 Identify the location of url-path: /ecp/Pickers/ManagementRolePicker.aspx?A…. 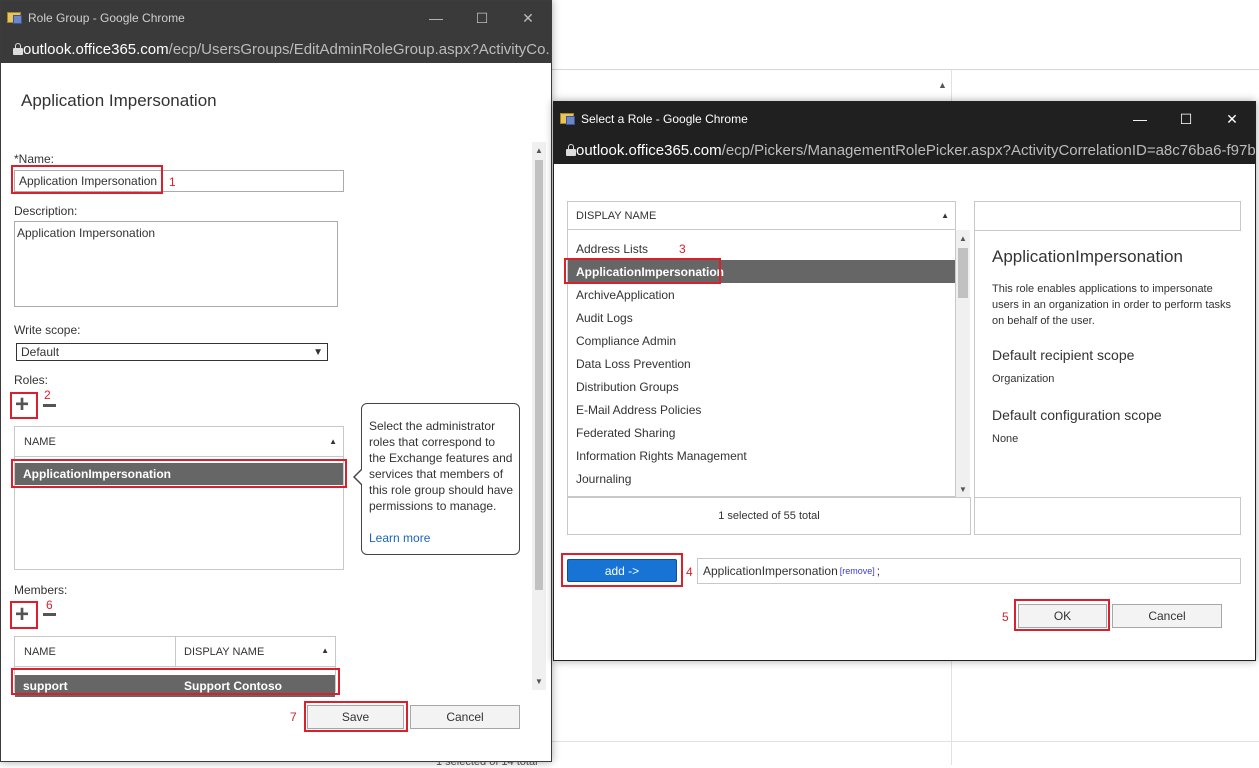
(988, 150).